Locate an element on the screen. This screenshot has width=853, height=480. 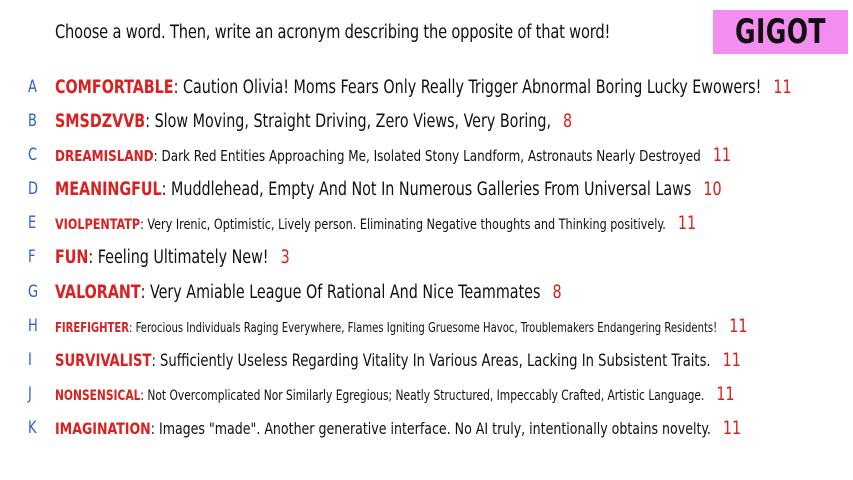
entry-word: FIREFIGHTER is located at coordinates (92, 328).